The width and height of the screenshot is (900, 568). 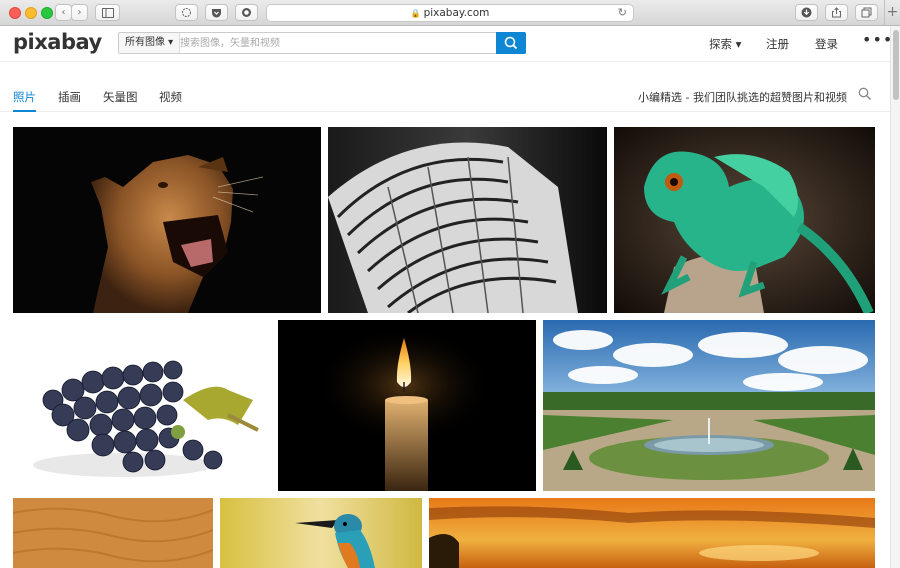 I want to click on new-tab-icon: +, so click(x=892, y=12).